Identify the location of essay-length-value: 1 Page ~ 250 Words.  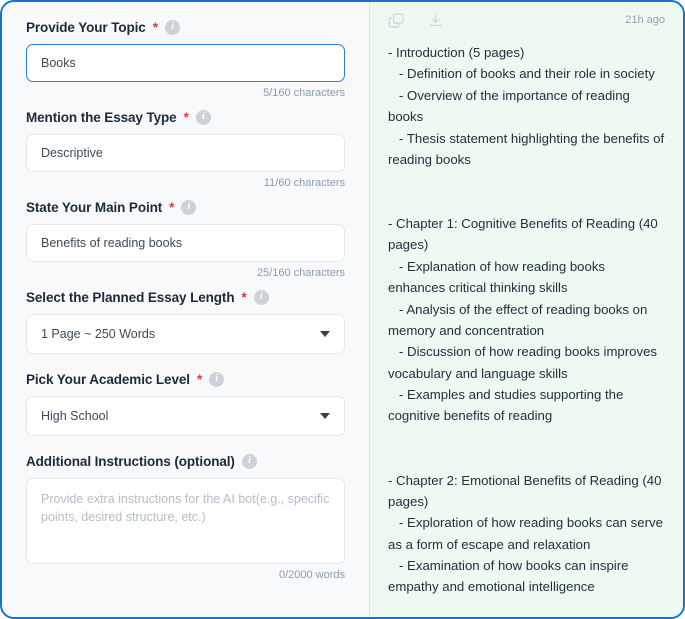
(98, 334).